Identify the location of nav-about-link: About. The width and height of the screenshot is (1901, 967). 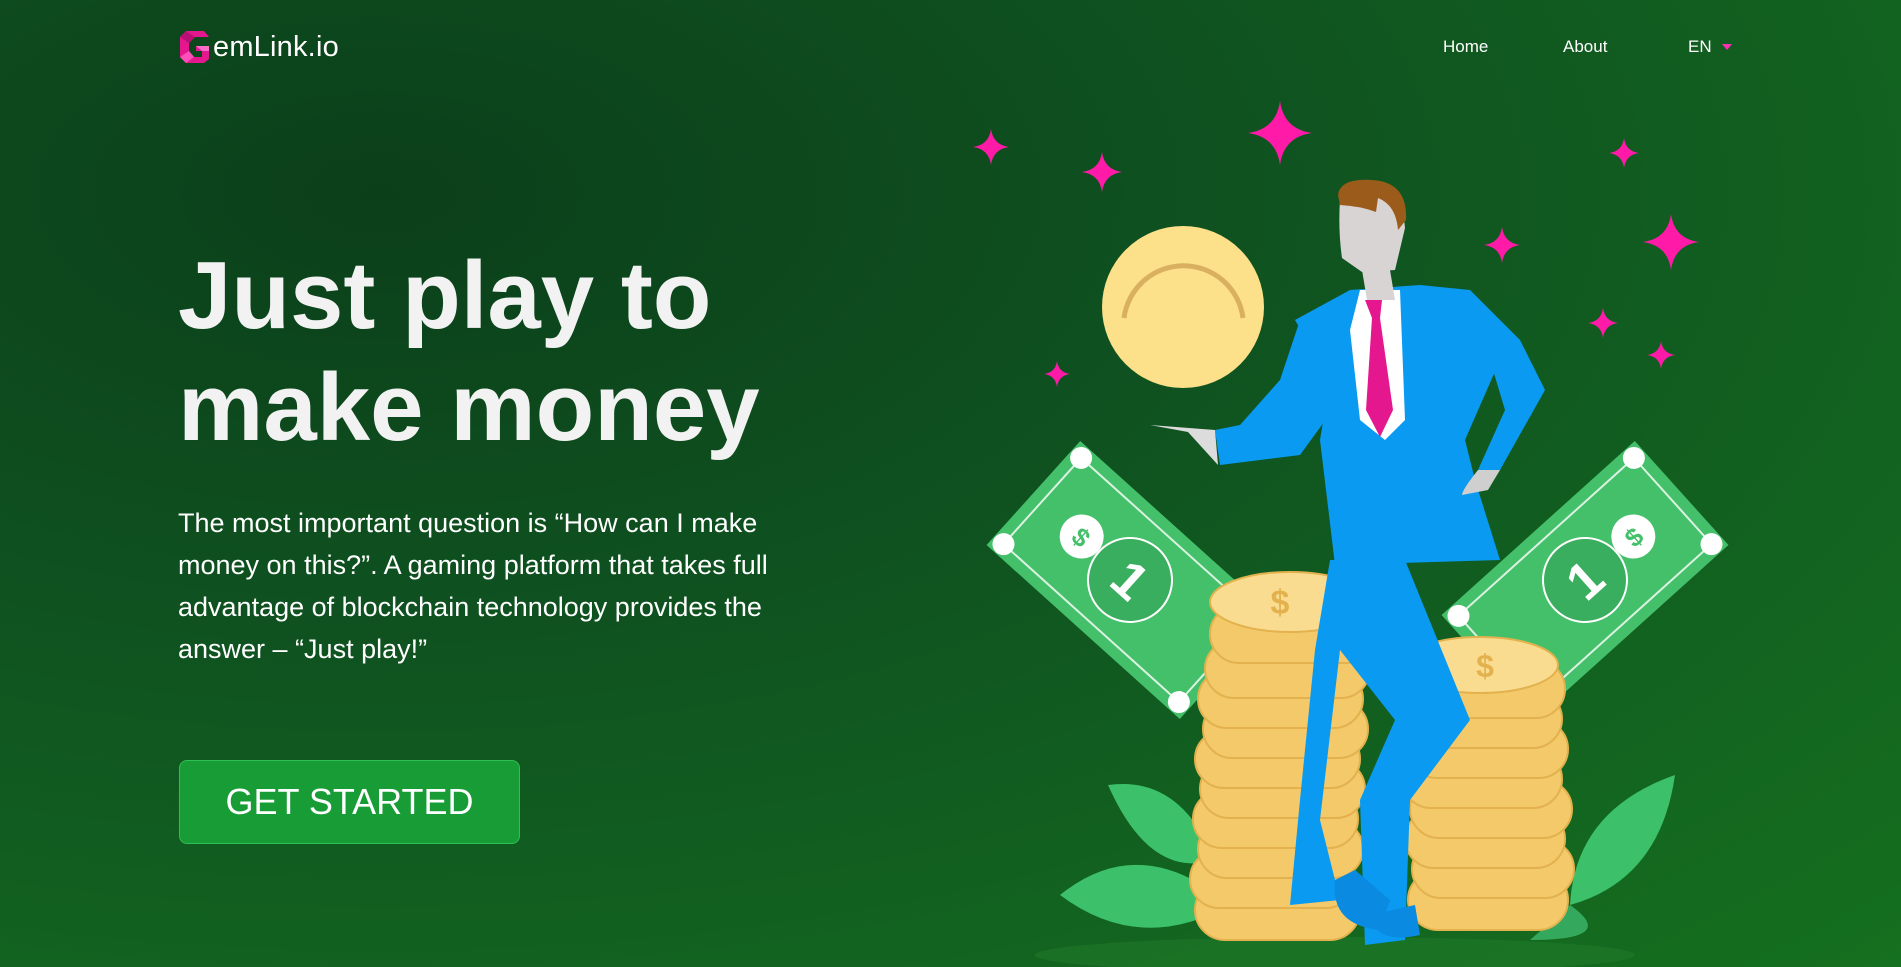
(1585, 47).